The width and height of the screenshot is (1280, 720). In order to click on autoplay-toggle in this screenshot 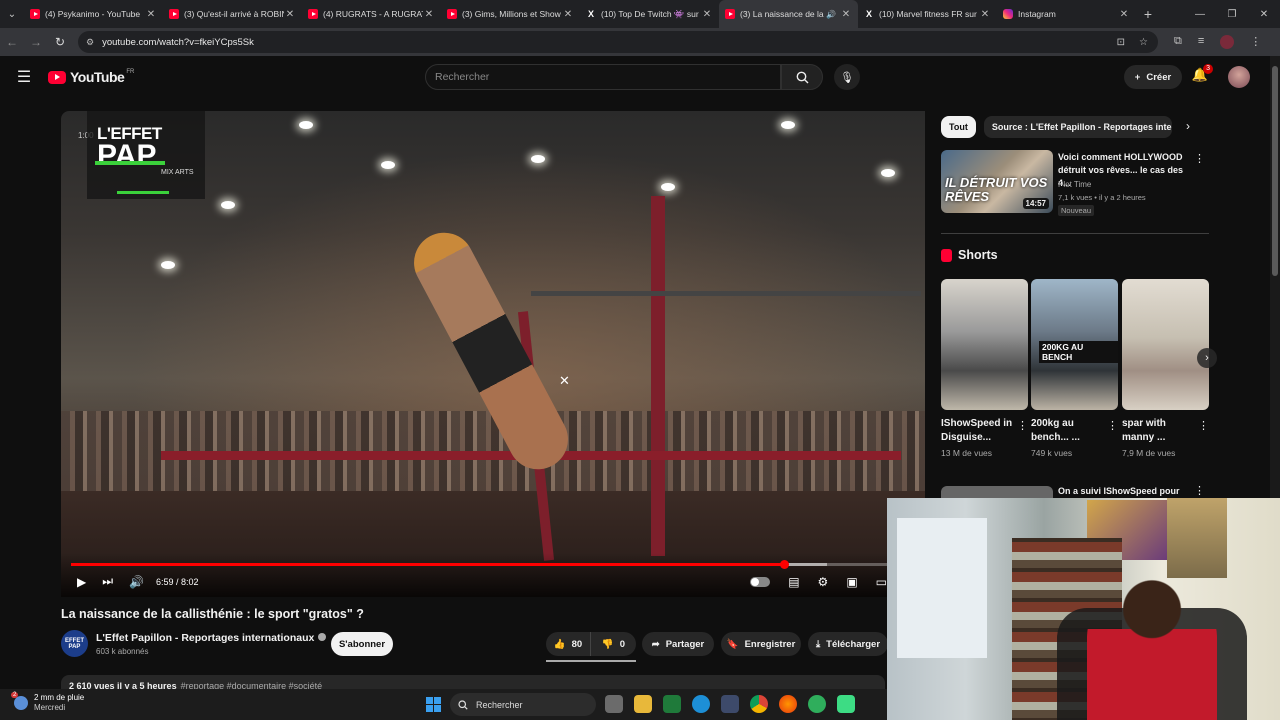, I will do `click(760, 582)`.